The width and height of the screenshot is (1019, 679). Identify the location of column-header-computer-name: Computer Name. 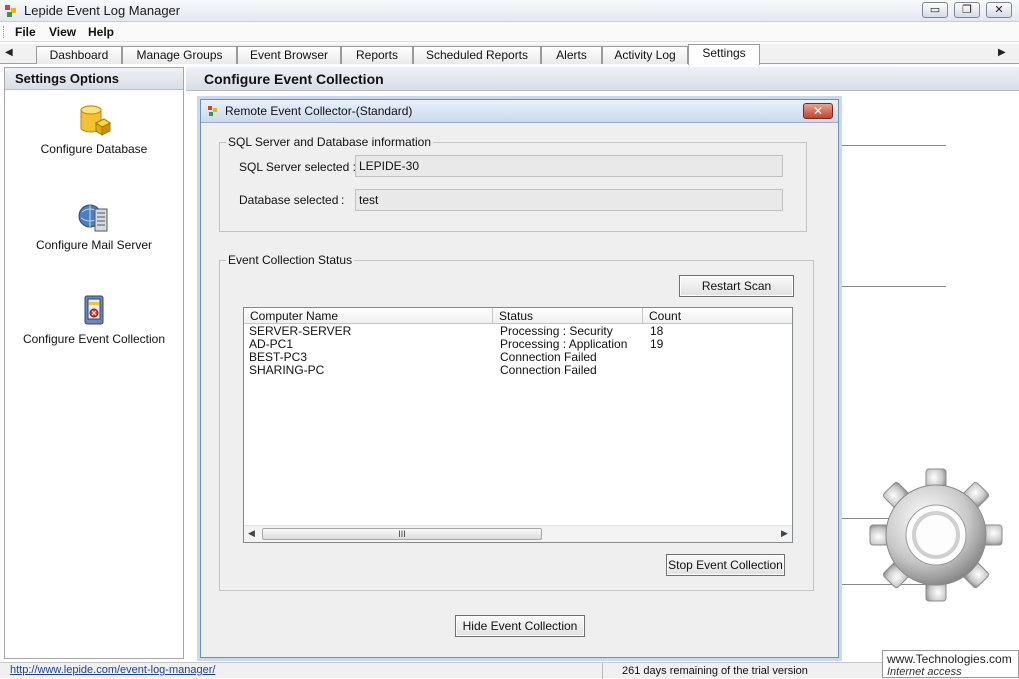
(368, 316).